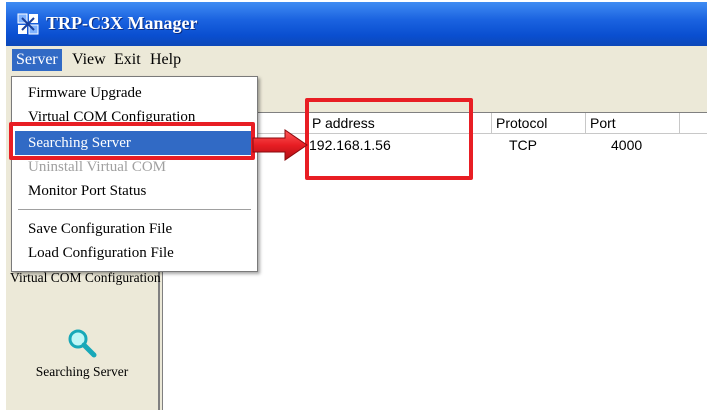 This screenshot has height=410, width=707. I want to click on annotation-box-menu, so click(132, 141).